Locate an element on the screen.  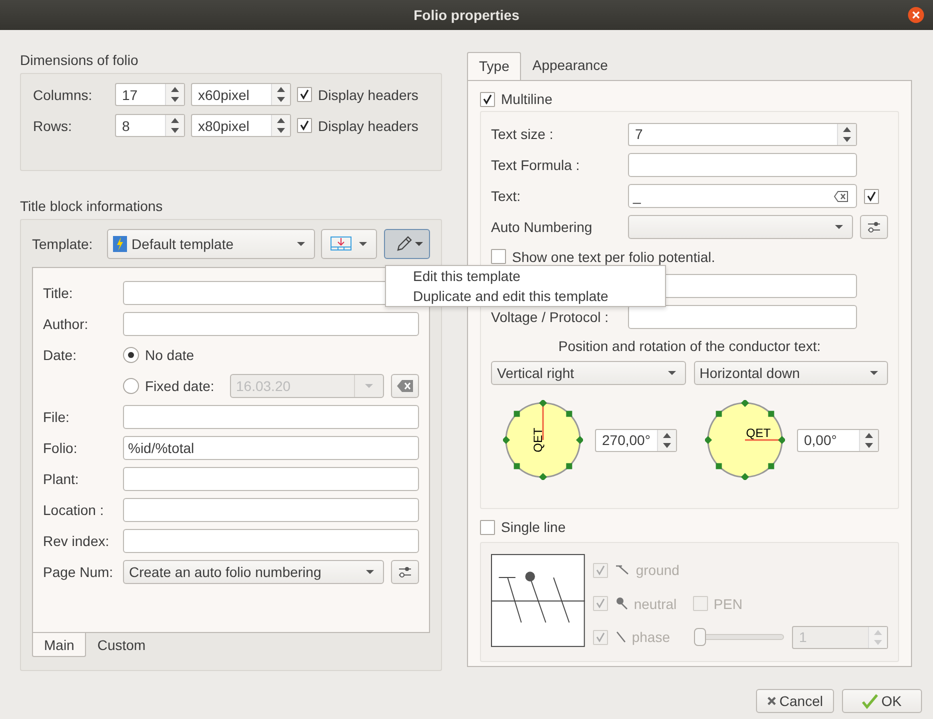
field-label: Rows: is located at coordinates (53, 126).